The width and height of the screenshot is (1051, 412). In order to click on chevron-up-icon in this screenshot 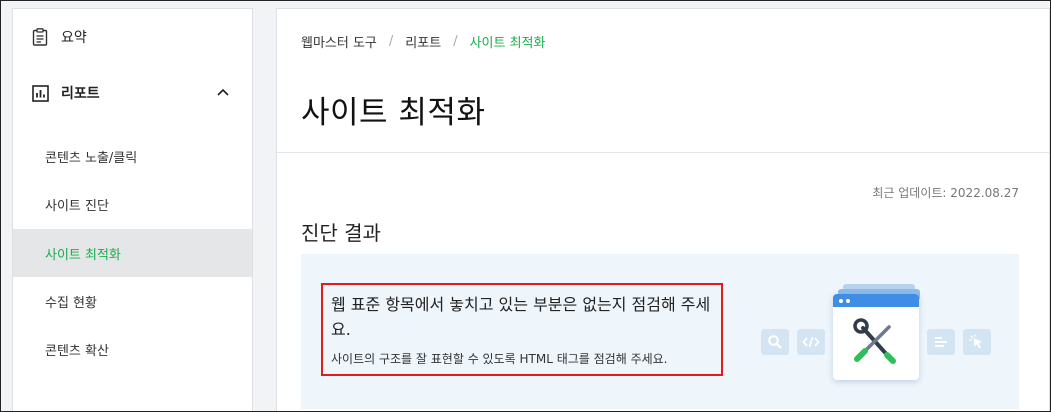, I will do `click(223, 92)`.